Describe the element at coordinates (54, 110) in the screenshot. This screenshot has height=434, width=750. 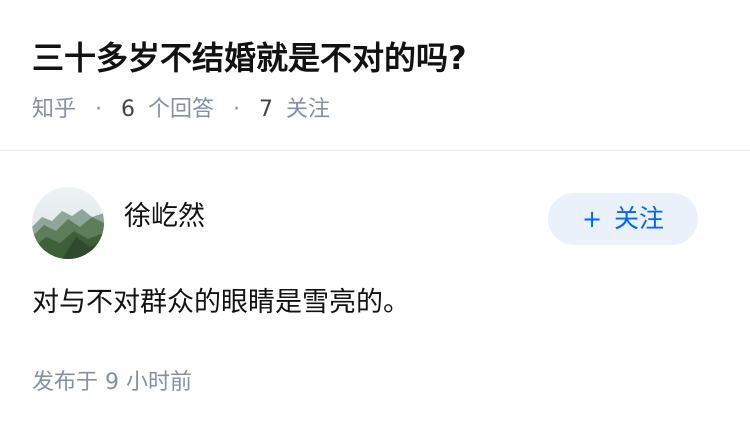
I see `source-label: 知乎` at that location.